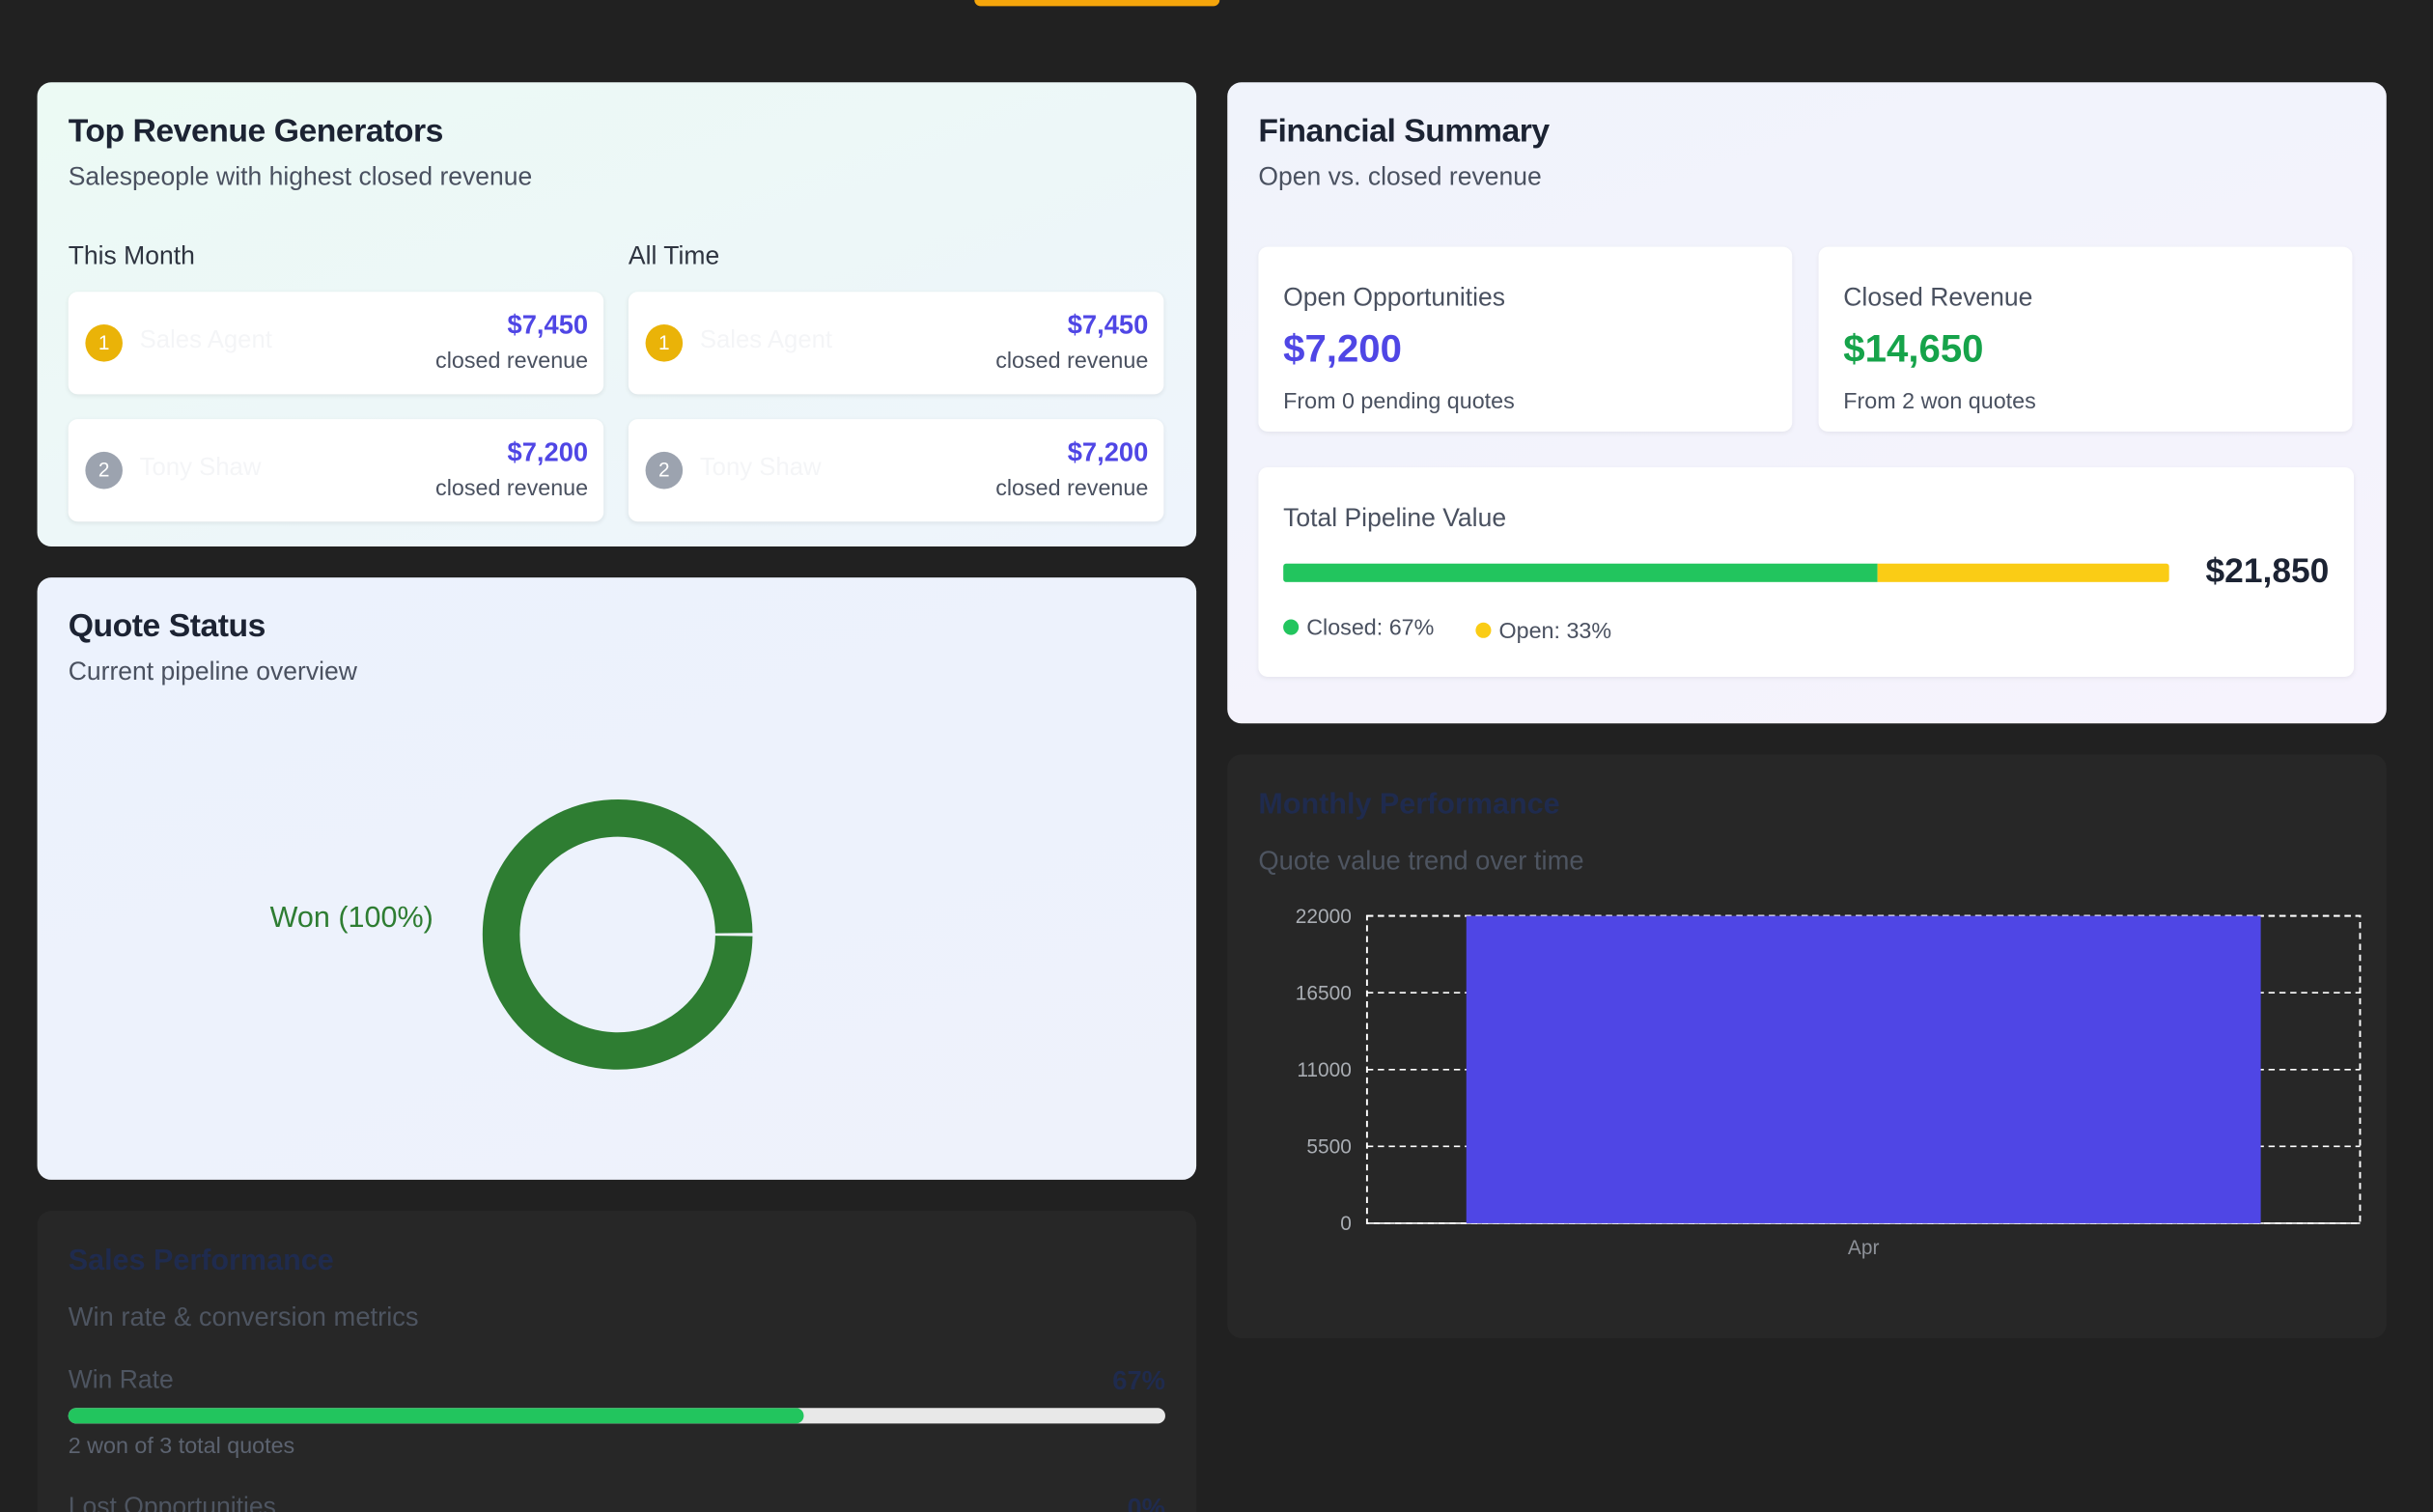 This screenshot has height=1512, width=2433. I want to click on monthly-bar-chart: 0 5500 11000 16500 22000 Apr, so click(1829, 1083).